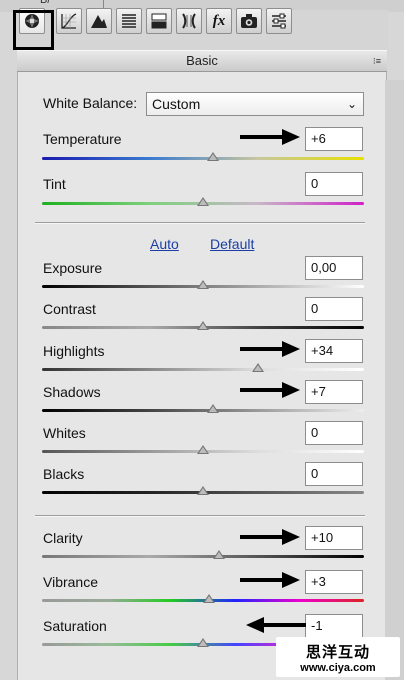 Image resolution: width=404 pixels, height=680 pixels. I want to click on highlights-slider-track, so click(203, 369).